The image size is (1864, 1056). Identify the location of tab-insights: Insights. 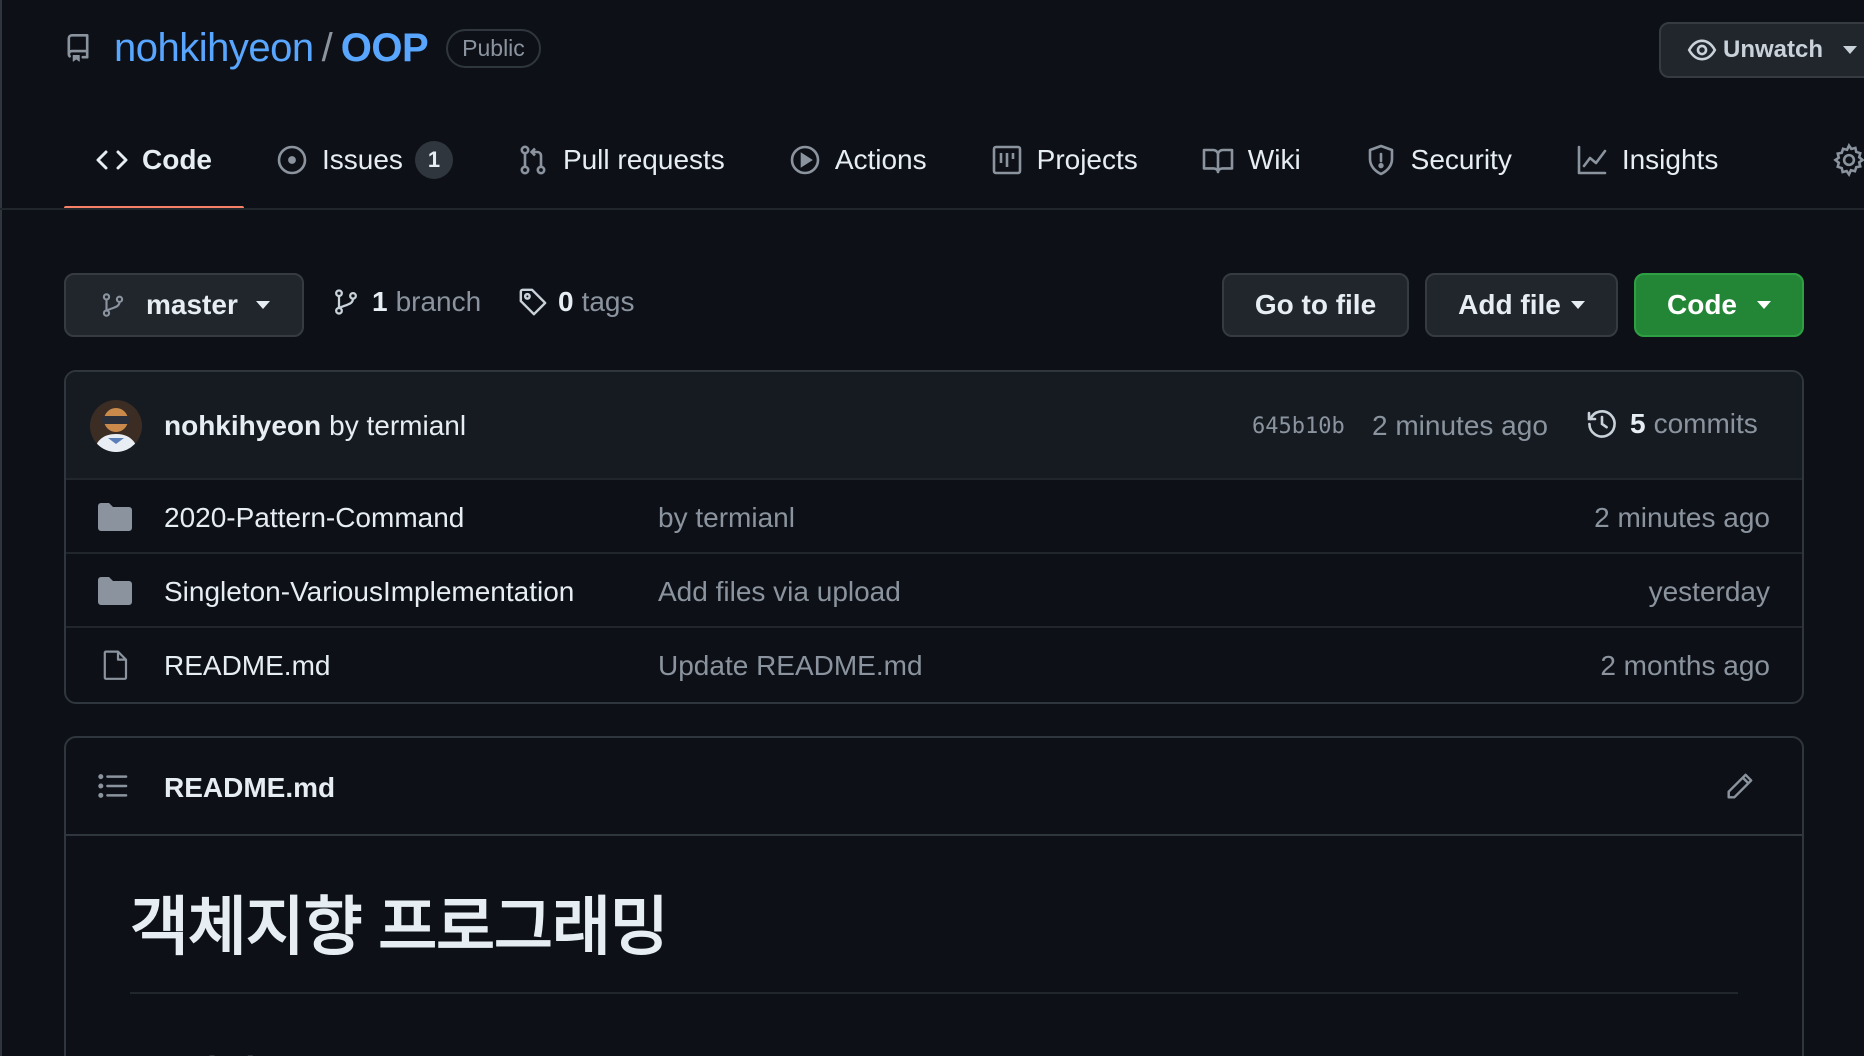
(1647, 160).